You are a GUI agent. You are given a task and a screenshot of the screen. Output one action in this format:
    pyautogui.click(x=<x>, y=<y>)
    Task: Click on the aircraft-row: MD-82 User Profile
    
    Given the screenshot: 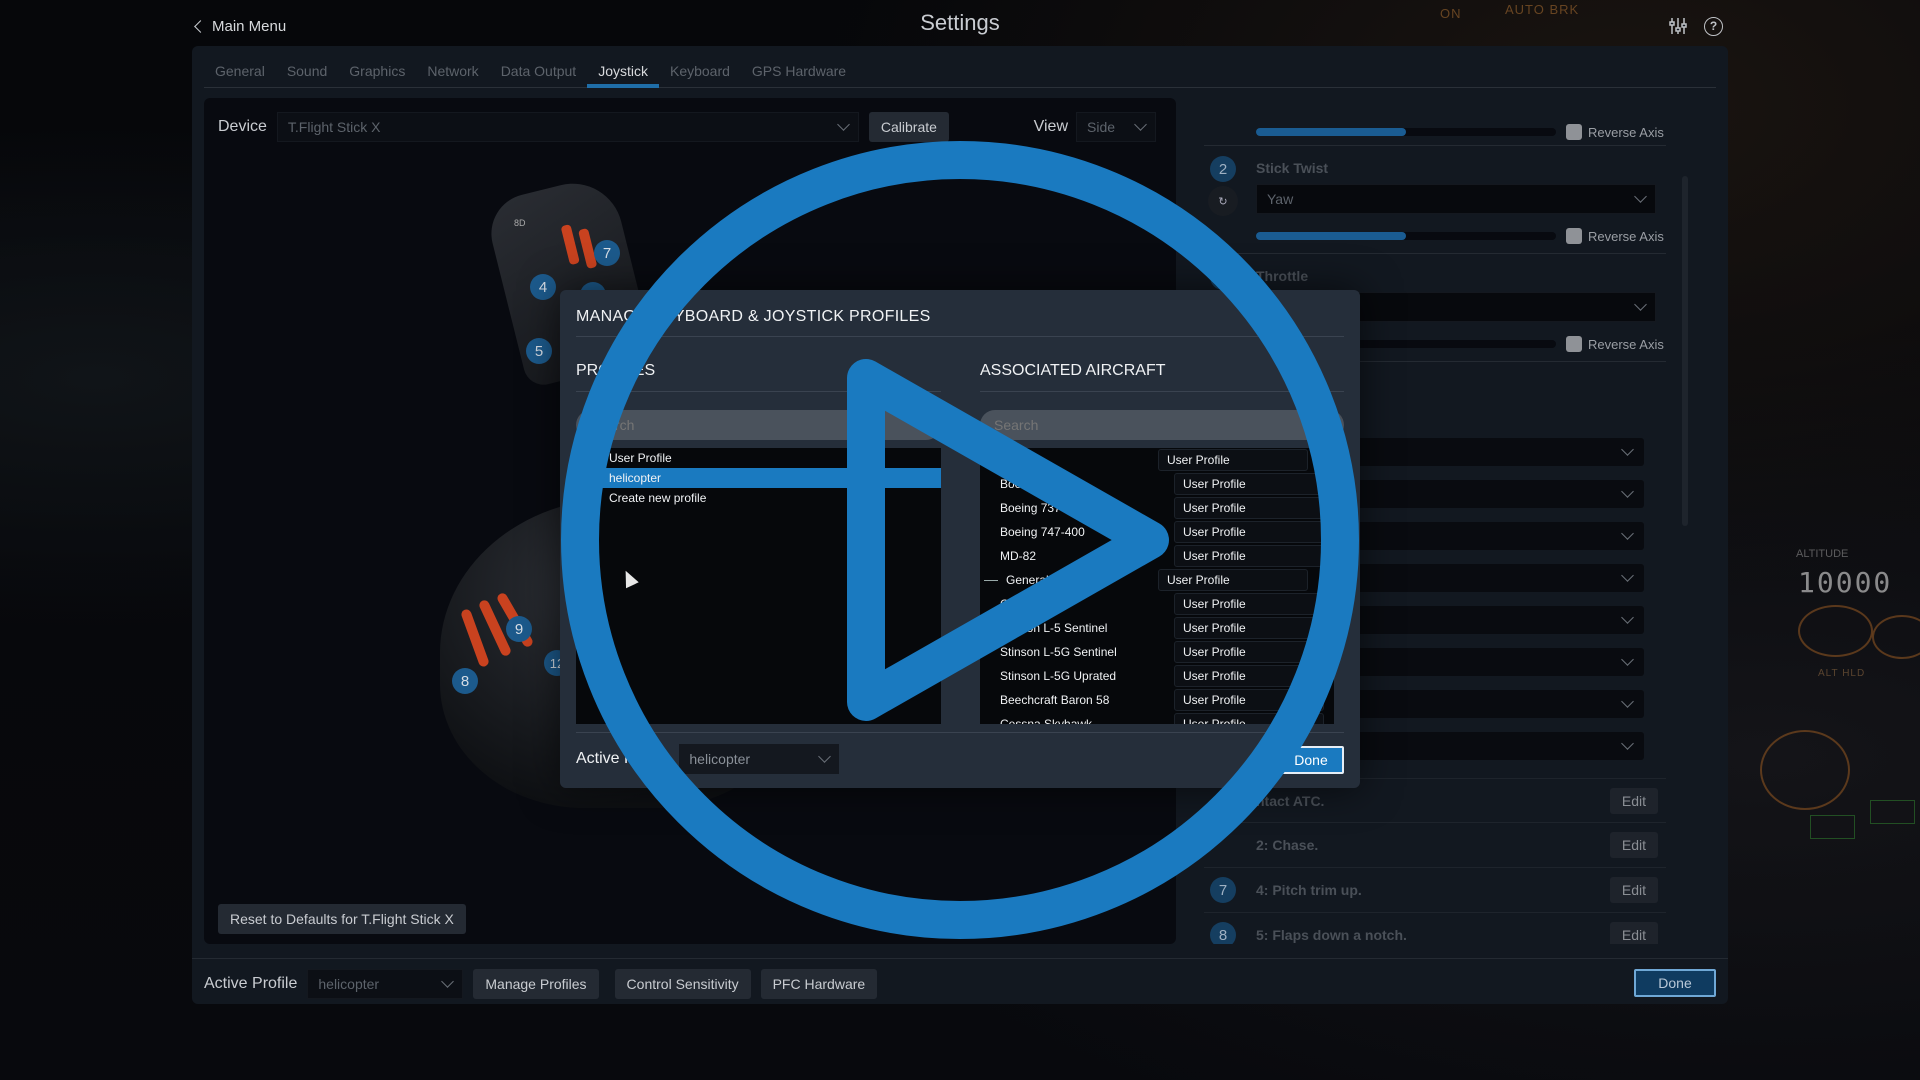 What is the action you would take?
    pyautogui.click(x=1157, y=556)
    